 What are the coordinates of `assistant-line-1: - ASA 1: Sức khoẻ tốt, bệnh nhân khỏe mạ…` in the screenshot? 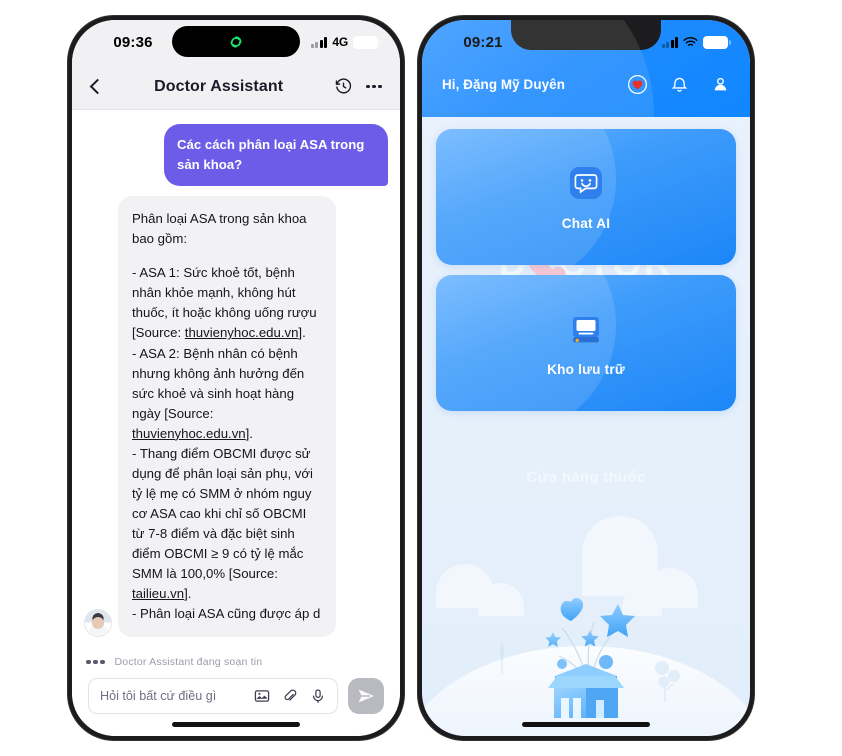 It's located at (224, 303).